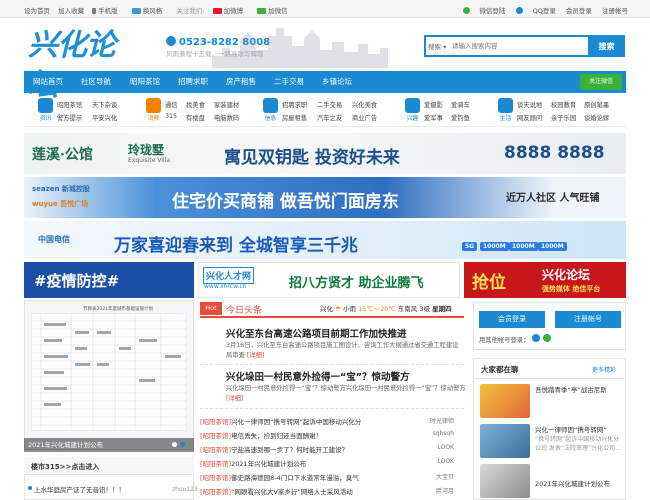 The image size is (650, 500). What do you see at coordinates (332, 492) in the screenshot?
I see `news-list-item: [昭阳茶馆]“网眼看兴化大V家乡行”网络人士采风活动 胖河月` at bounding box center [332, 492].